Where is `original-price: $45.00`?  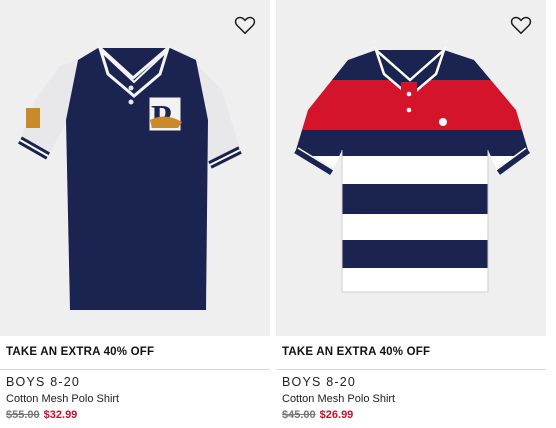 original-price: $45.00 is located at coordinates (299, 415).